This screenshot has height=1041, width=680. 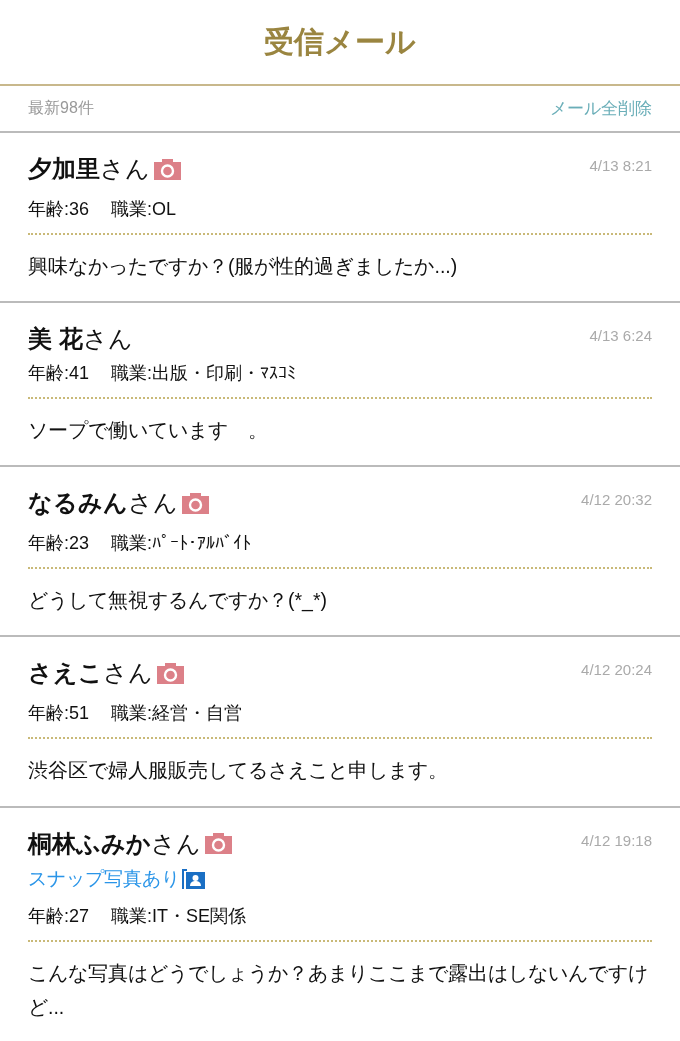 What do you see at coordinates (177, 714) in the screenshot?
I see `job-text: 職業:経営・自営` at bounding box center [177, 714].